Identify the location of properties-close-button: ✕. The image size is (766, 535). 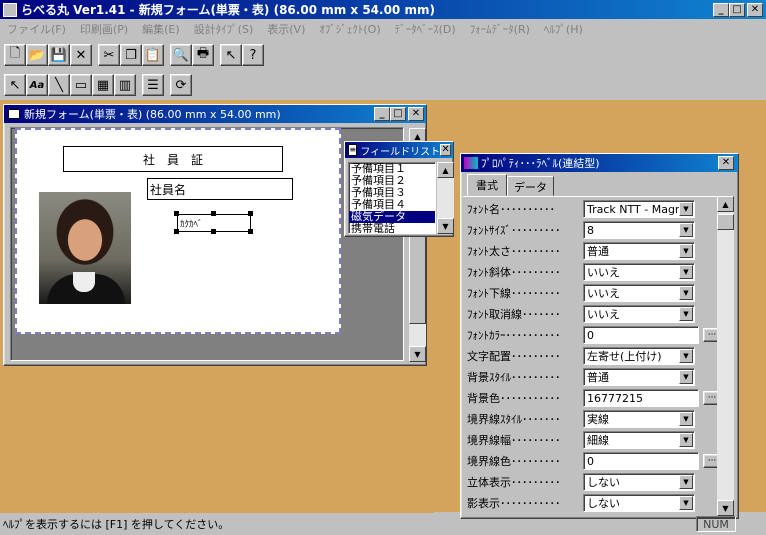
(726, 163).